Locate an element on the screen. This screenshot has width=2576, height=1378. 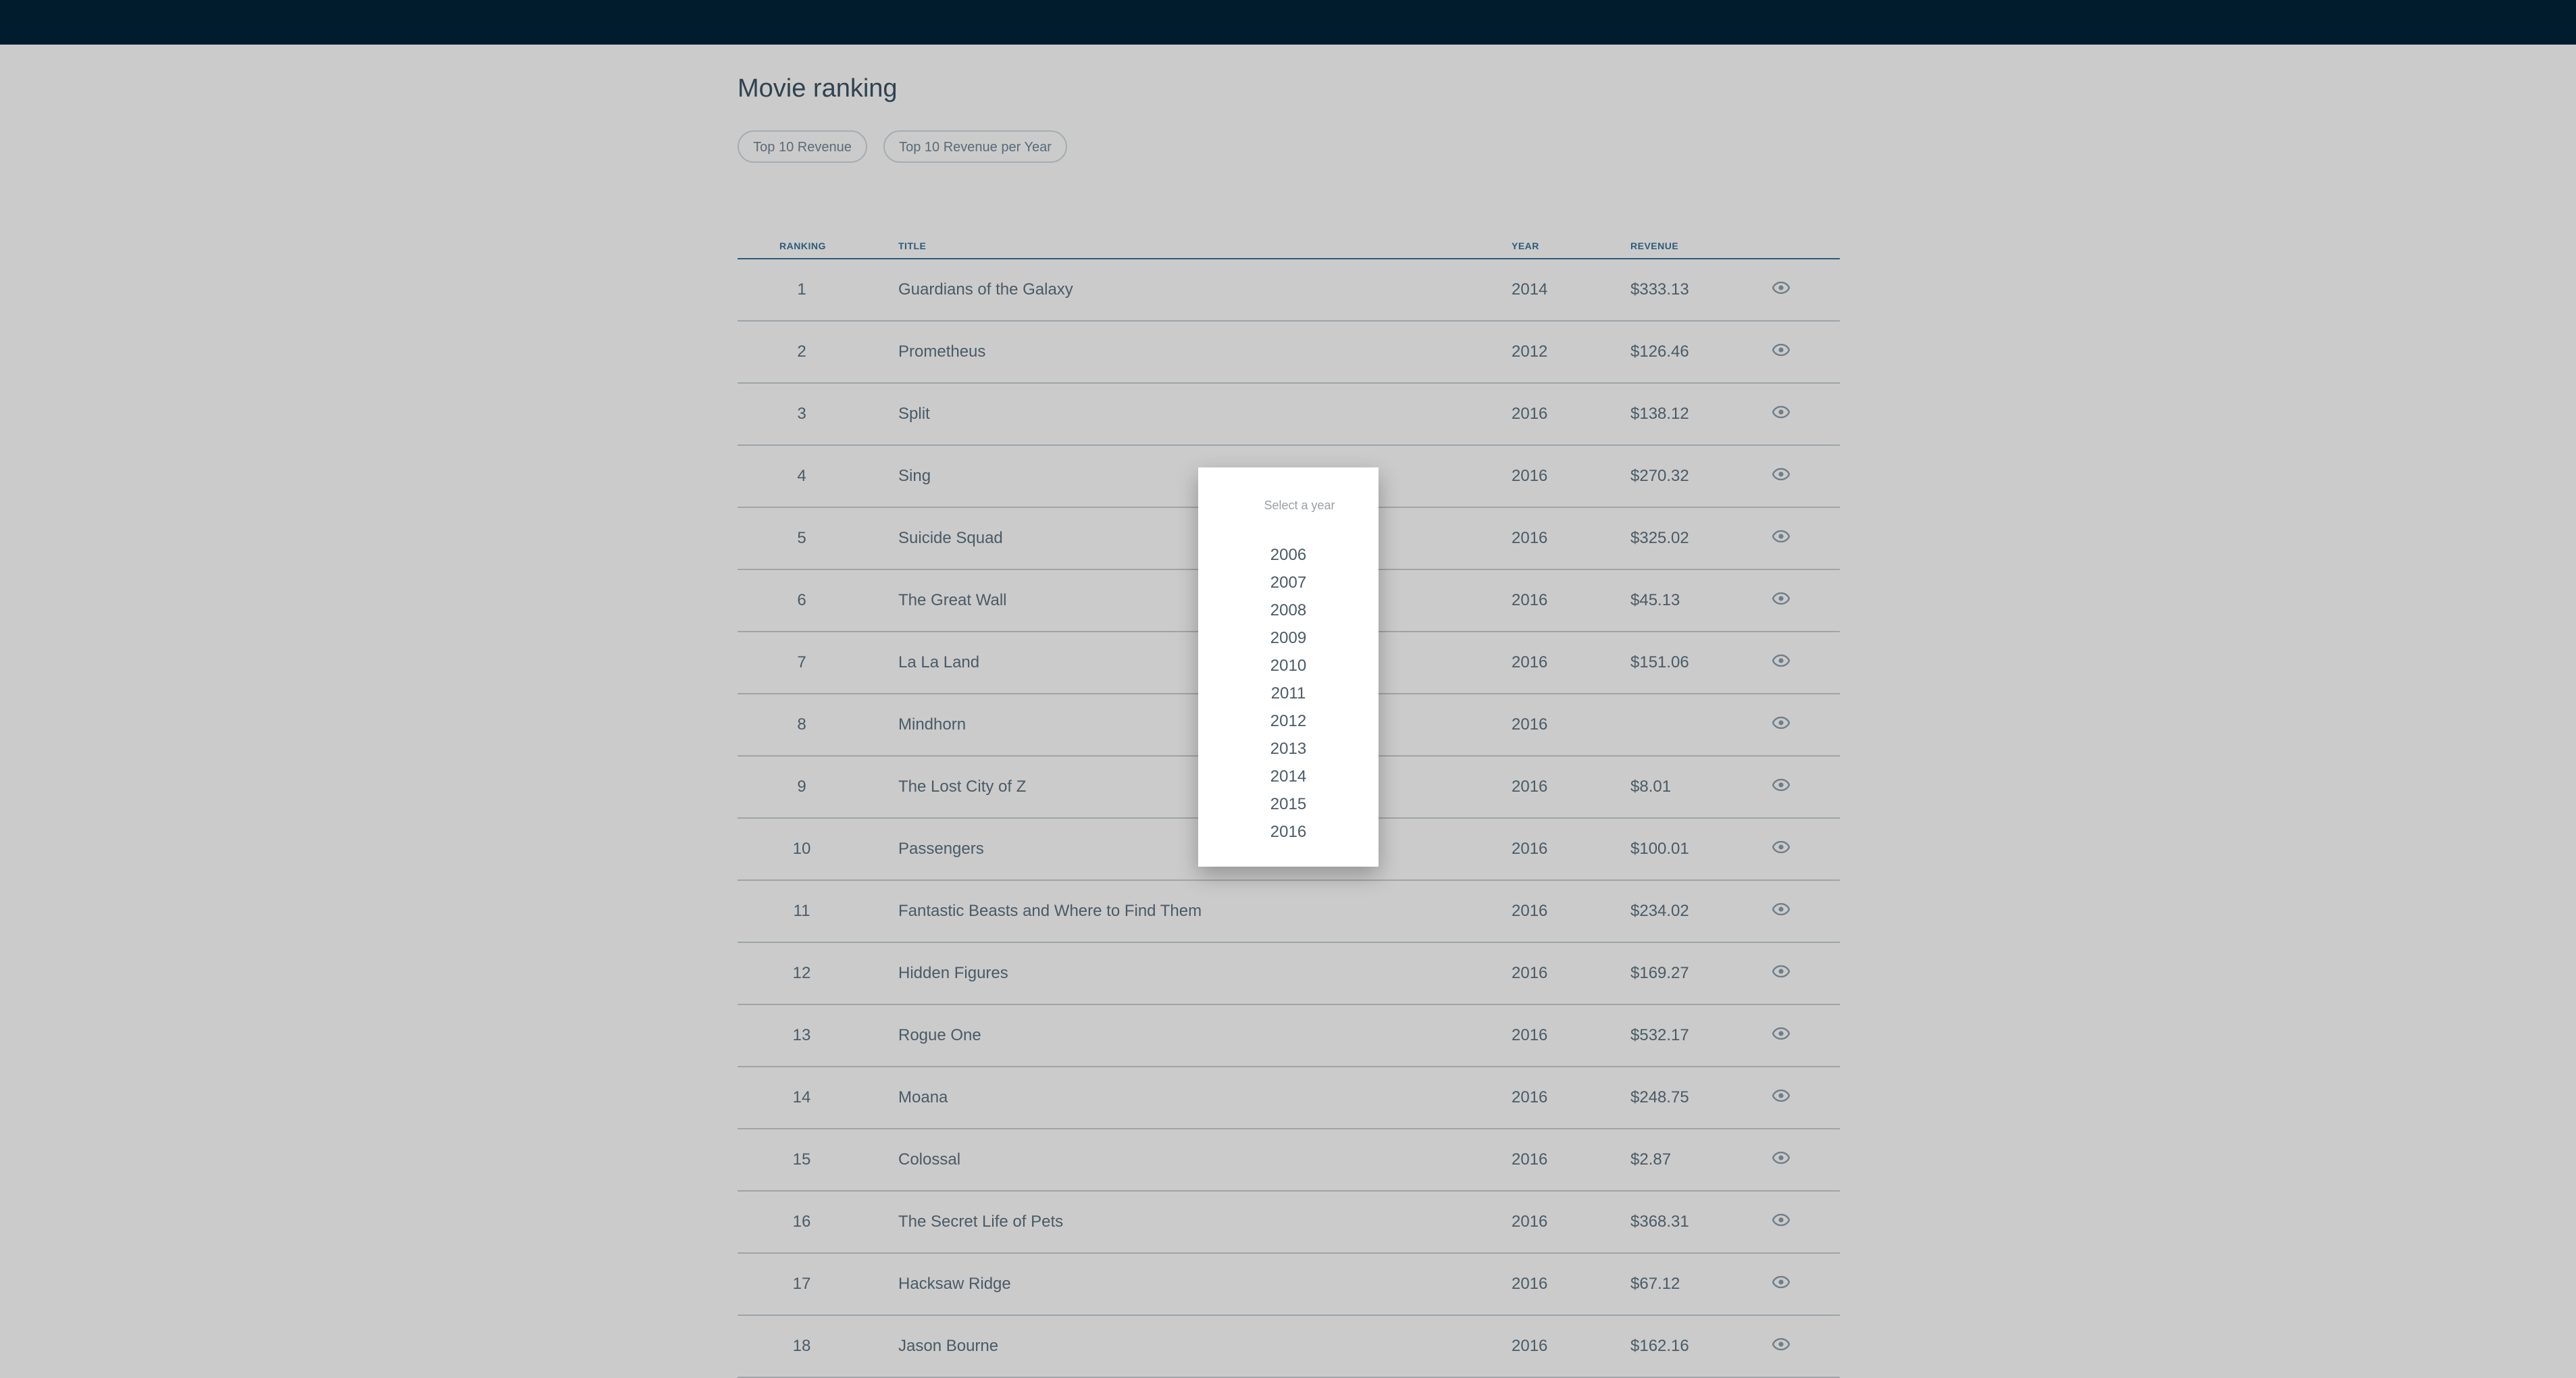
rank-cell: 14 is located at coordinates (801, 1097).